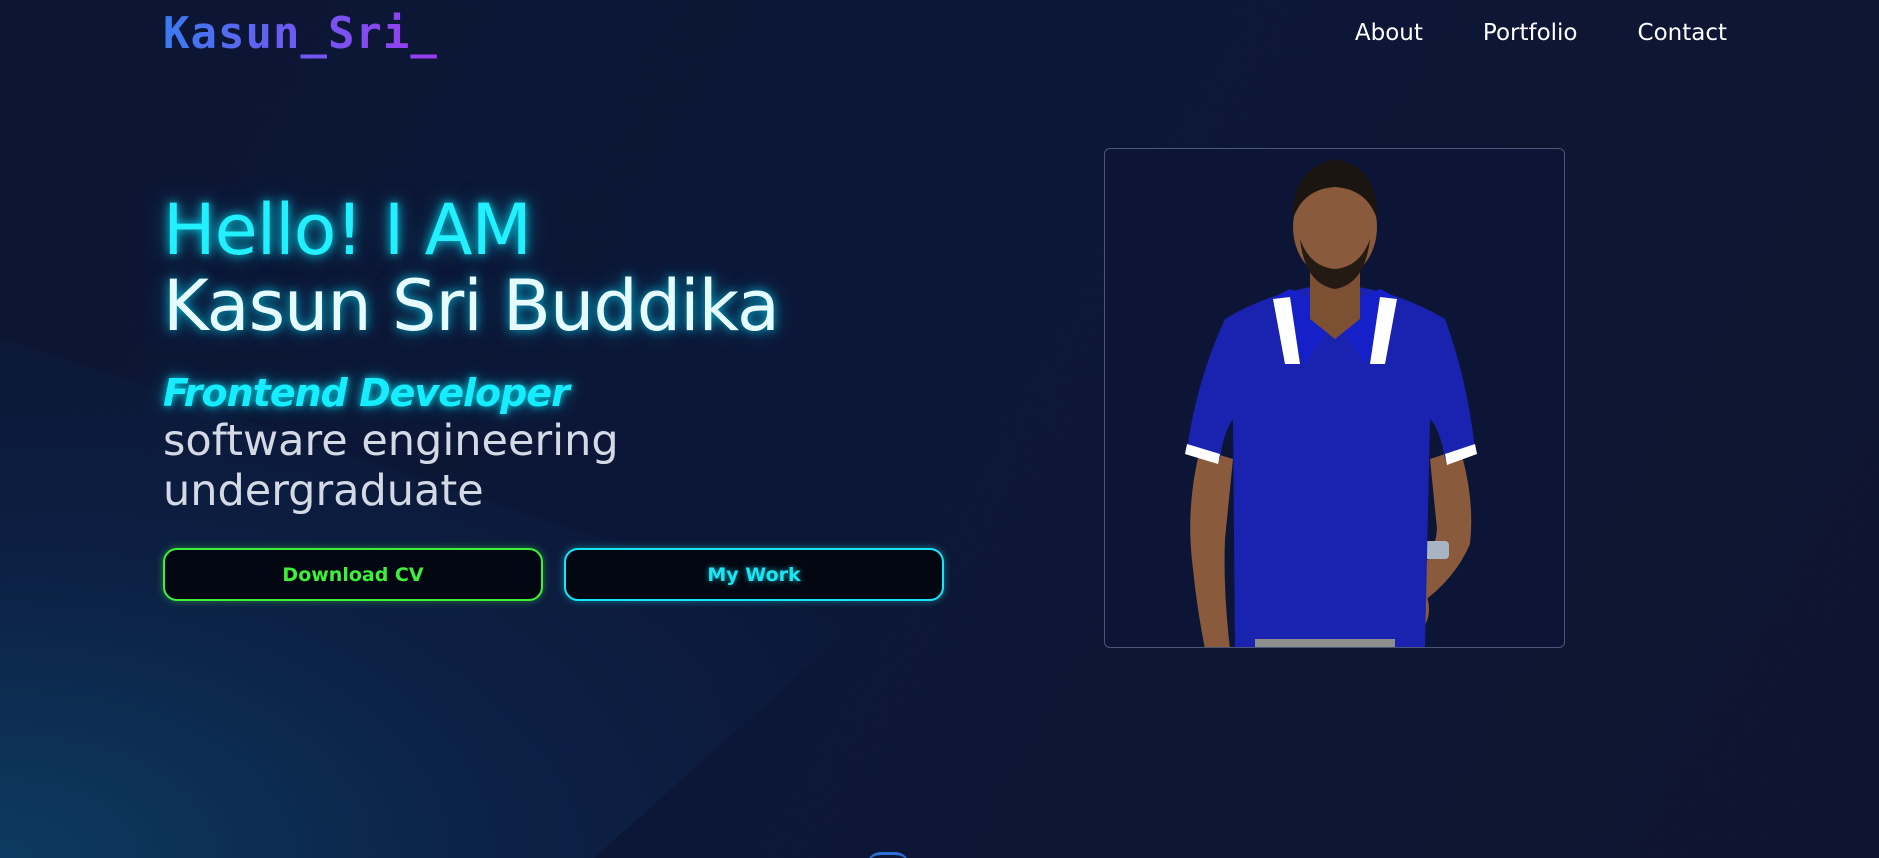 Image resolution: width=1879 pixels, height=858 pixels. Describe the element at coordinates (366, 393) in the screenshot. I see `hero-role: Frontend Developer` at that location.